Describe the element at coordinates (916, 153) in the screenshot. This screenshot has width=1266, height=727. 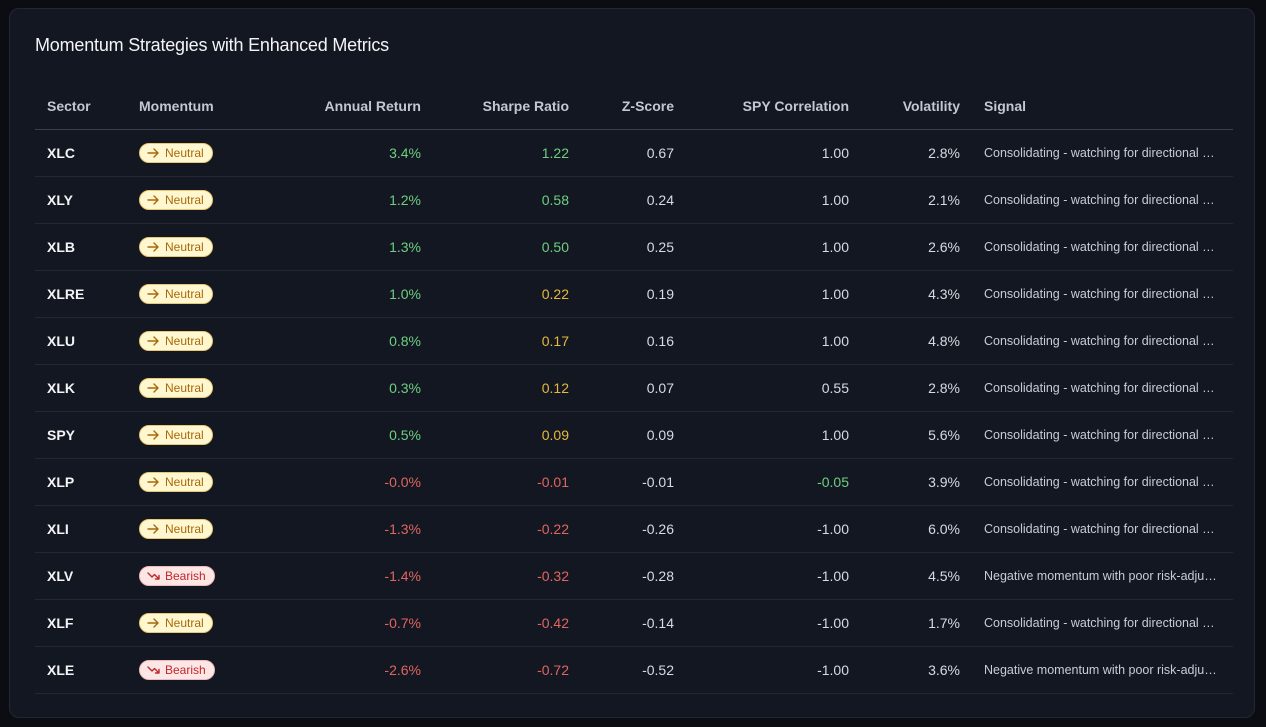
I see `volatility-cell: 2.8%` at that location.